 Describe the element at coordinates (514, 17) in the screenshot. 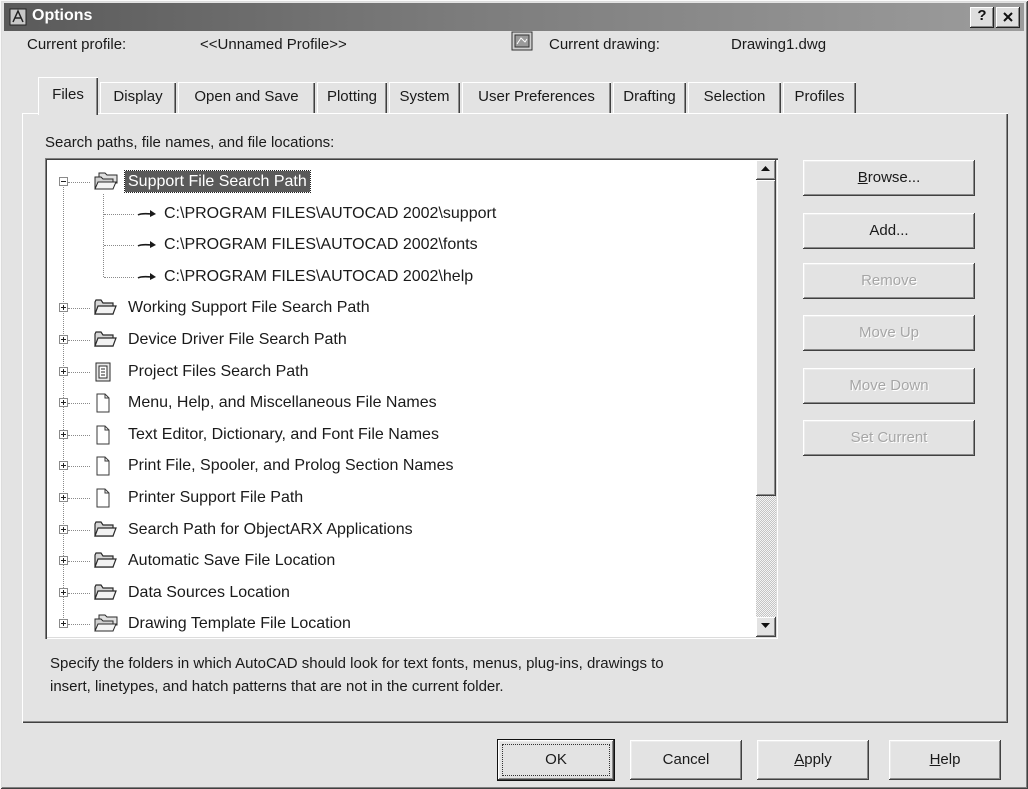

I see `title-bar: Options ?` at that location.